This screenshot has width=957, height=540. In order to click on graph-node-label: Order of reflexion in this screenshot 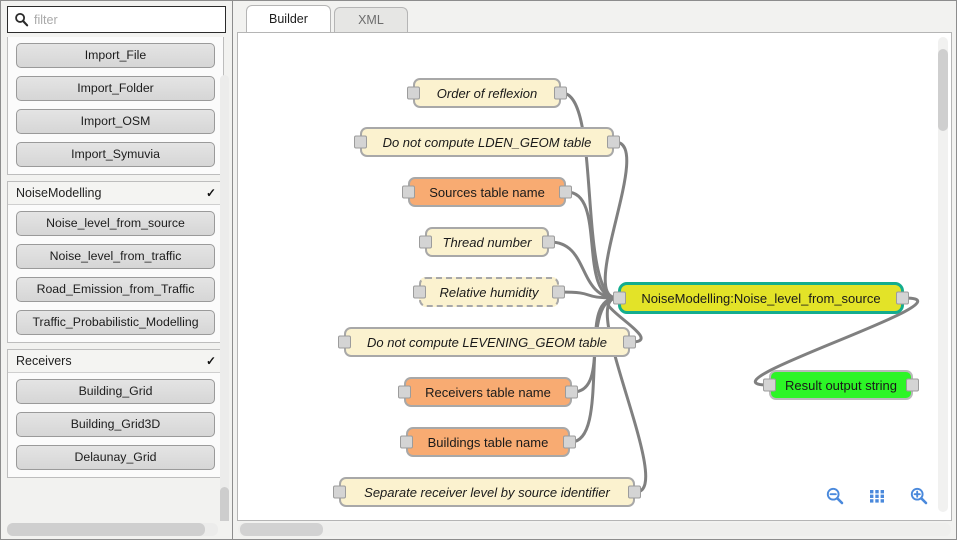, I will do `click(487, 93)`.